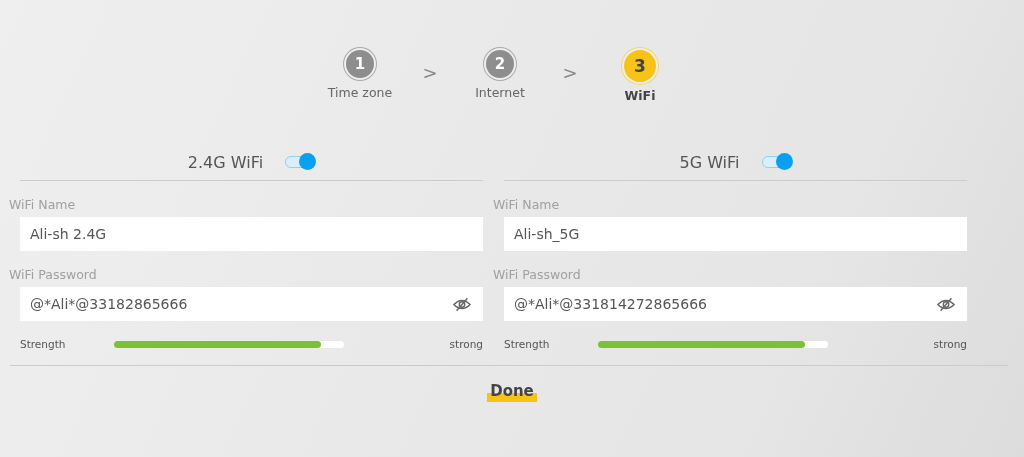  I want to click on step-label: WiFi, so click(640, 95).